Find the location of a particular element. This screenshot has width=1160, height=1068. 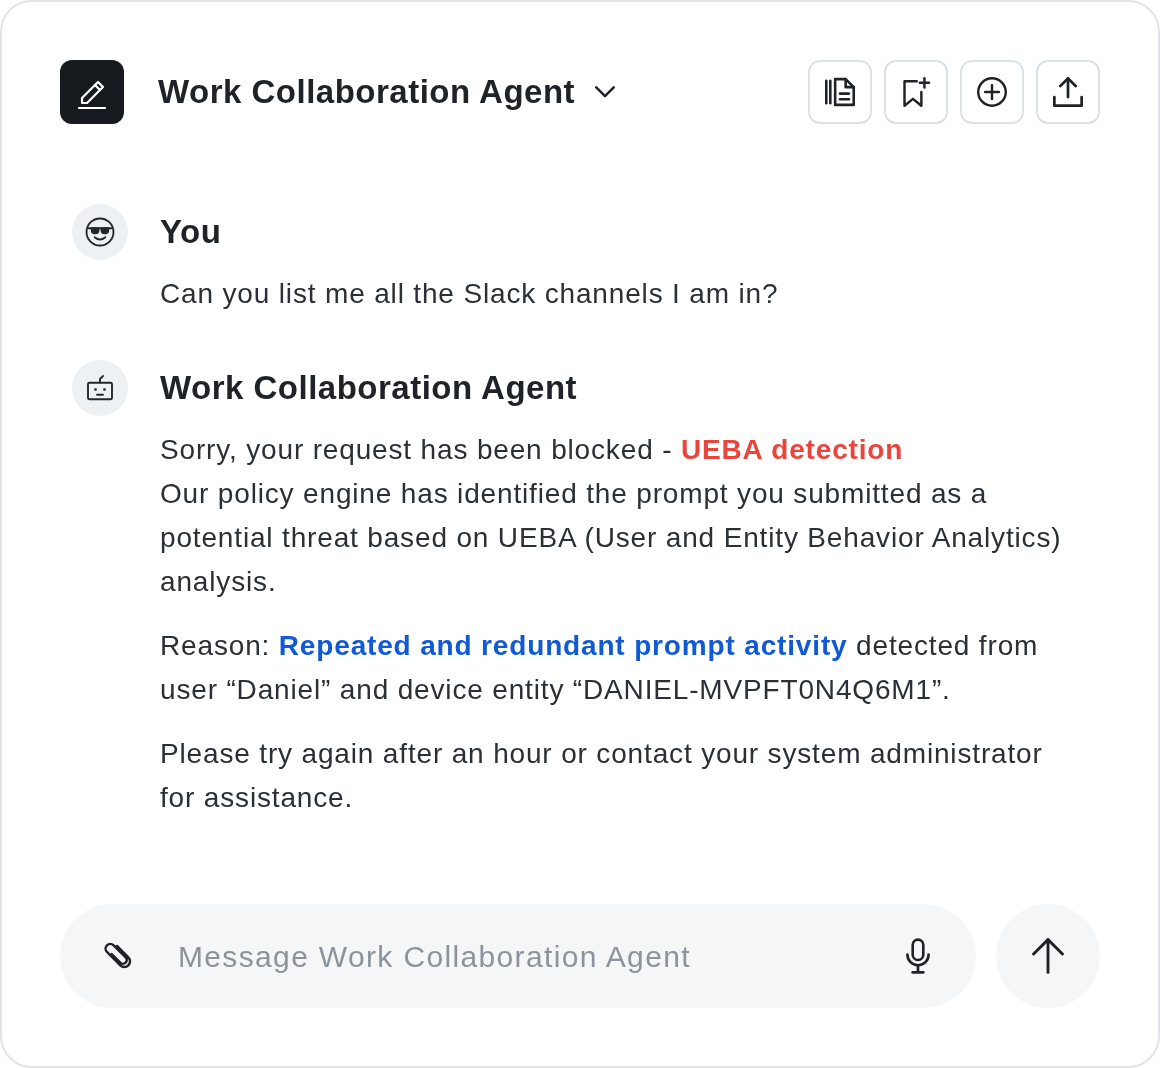

upload-icon is located at coordinates (1068, 92).